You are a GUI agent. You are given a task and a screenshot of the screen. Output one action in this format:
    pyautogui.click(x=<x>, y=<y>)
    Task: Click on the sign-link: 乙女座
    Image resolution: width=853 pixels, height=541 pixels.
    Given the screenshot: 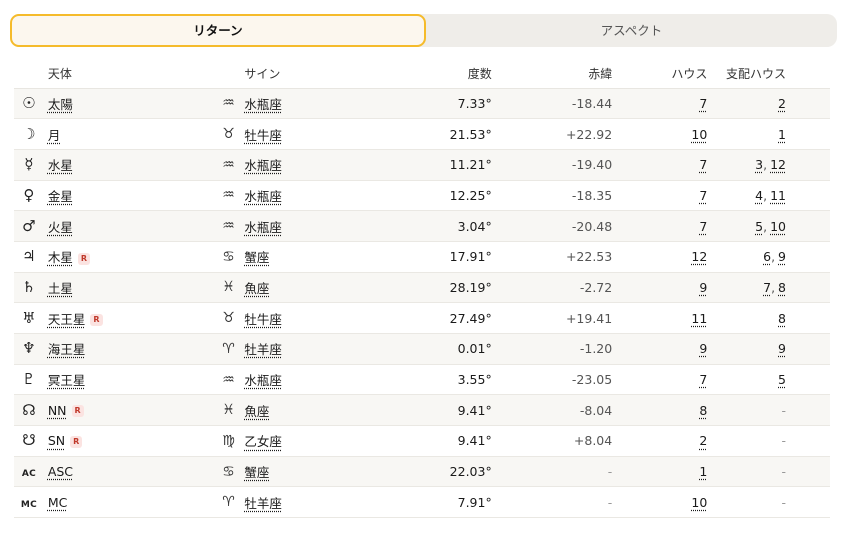 What is the action you would take?
    pyautogui.click(x=263, y=441)
    